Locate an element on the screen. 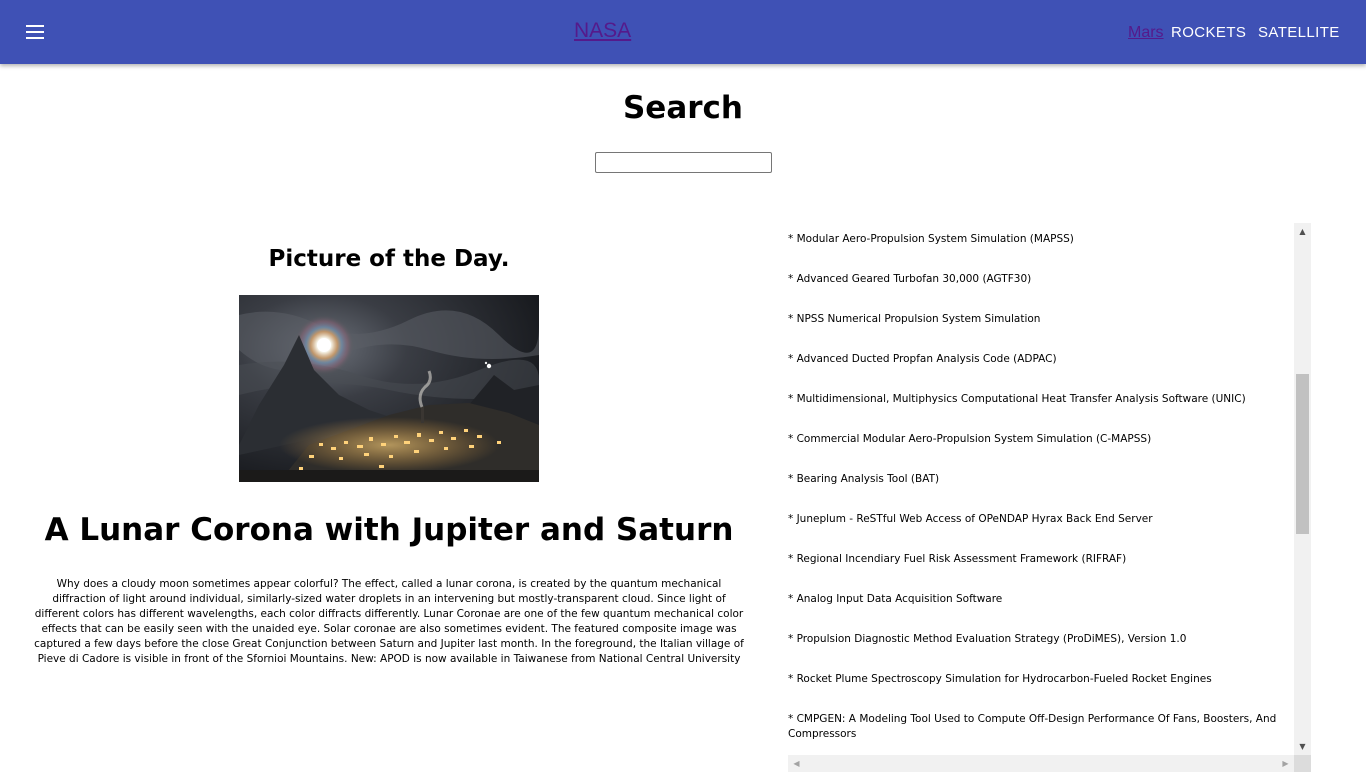 The height and width of the screenshot is (783, 1366). scroll-up-arrow-icon: ▲ is located at coordinates (1302, 231).